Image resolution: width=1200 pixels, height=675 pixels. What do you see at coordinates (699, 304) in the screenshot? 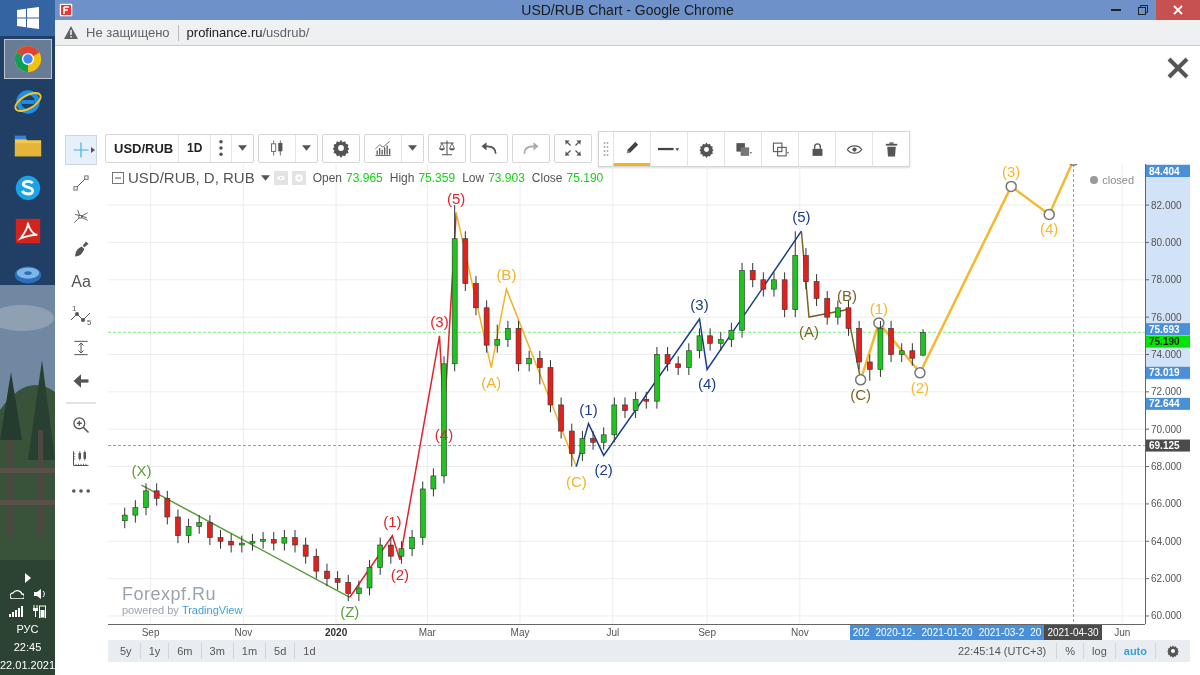
I see `wave-label: (3)` at bounding box center [699, 304].